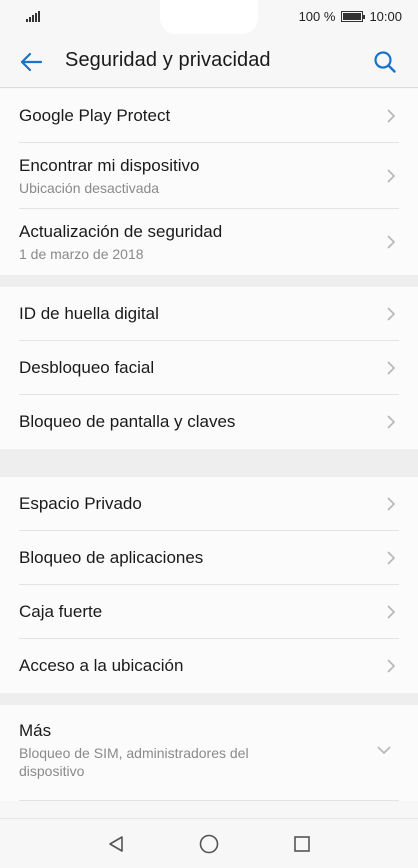 This screenshot has width=418, height=868. I want to click on clock: 10:00, so click(385, 16).